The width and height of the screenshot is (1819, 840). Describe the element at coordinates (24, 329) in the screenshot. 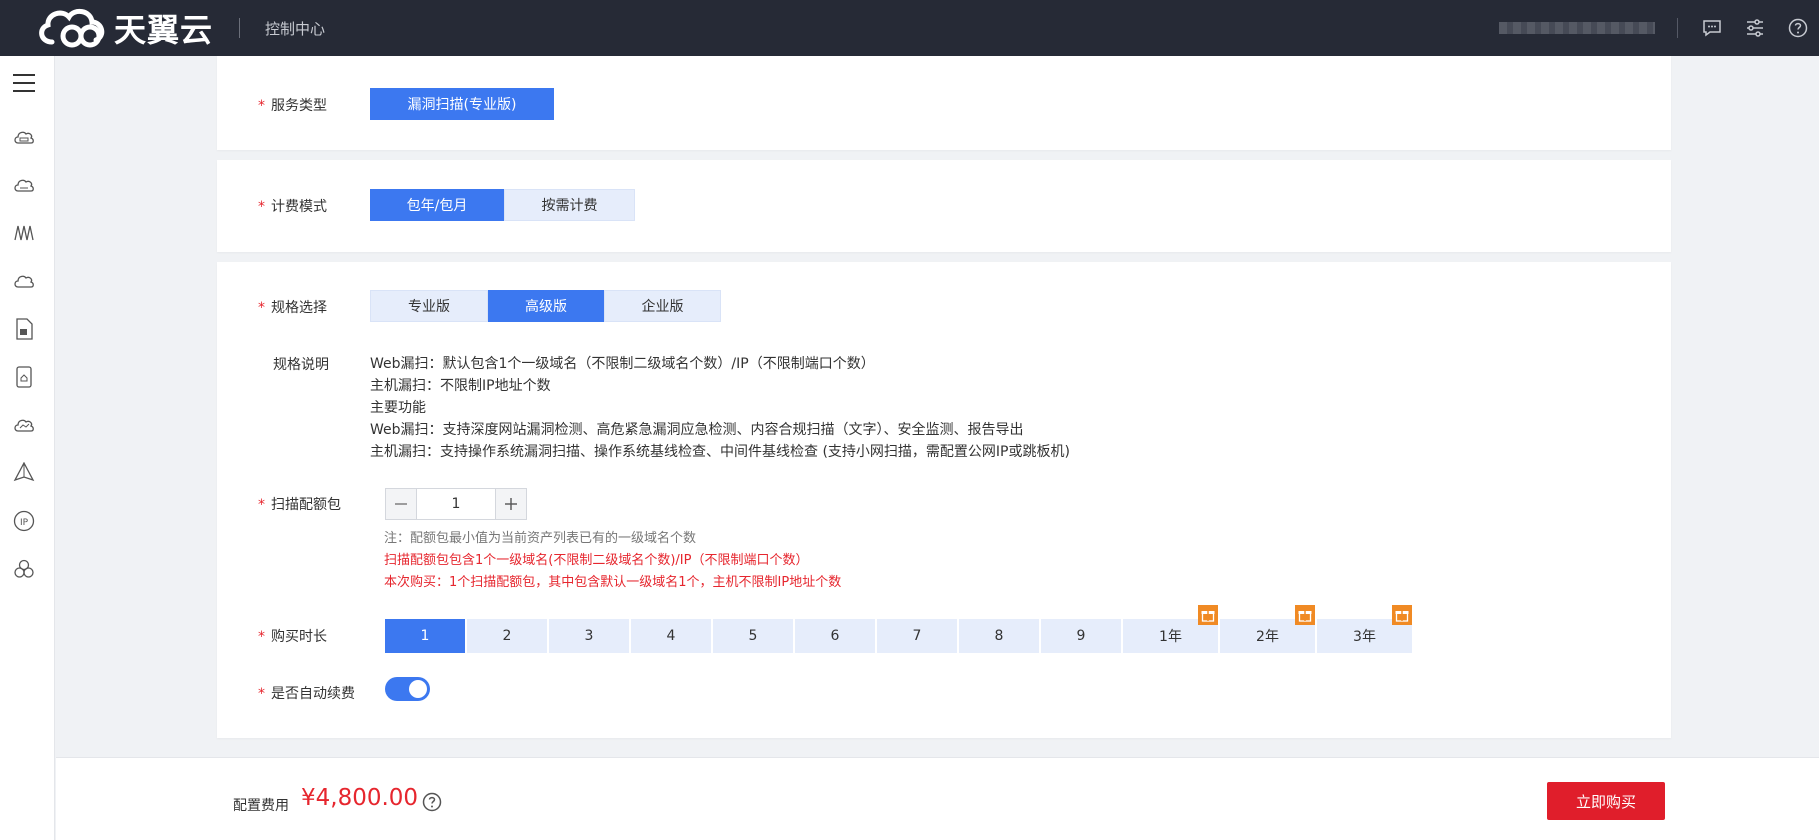

I see `document-icon` at that location.